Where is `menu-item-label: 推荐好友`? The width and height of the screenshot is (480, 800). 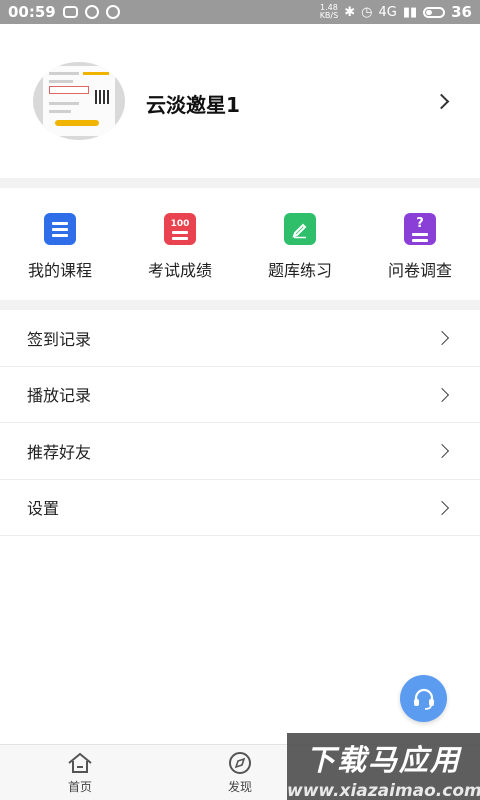
menu-item-label: 推荐好友 is located at coordinates (59, 452).